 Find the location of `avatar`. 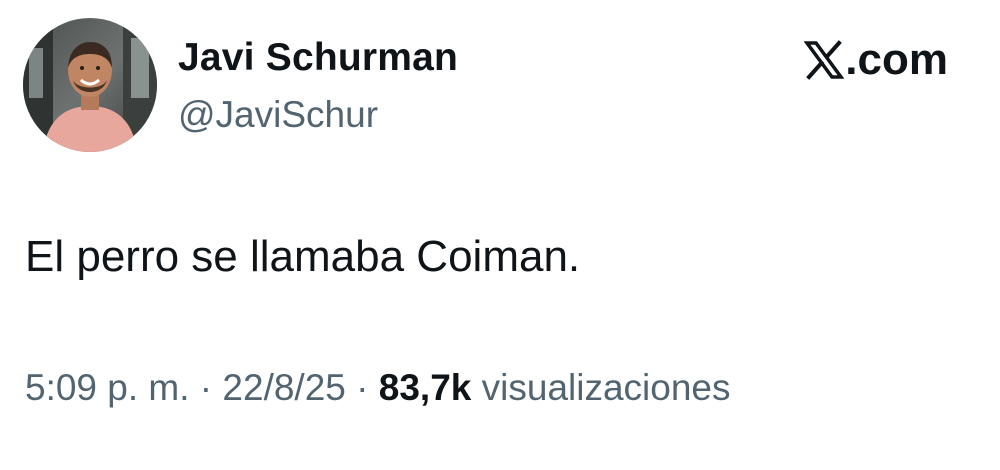

avatar is located at coordinates (90, 85).